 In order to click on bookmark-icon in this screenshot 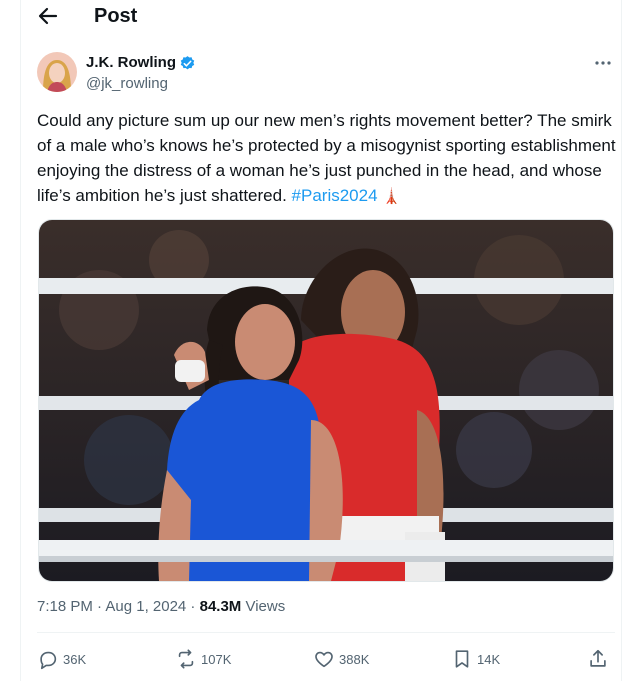, I will do `click(462, 659)`.